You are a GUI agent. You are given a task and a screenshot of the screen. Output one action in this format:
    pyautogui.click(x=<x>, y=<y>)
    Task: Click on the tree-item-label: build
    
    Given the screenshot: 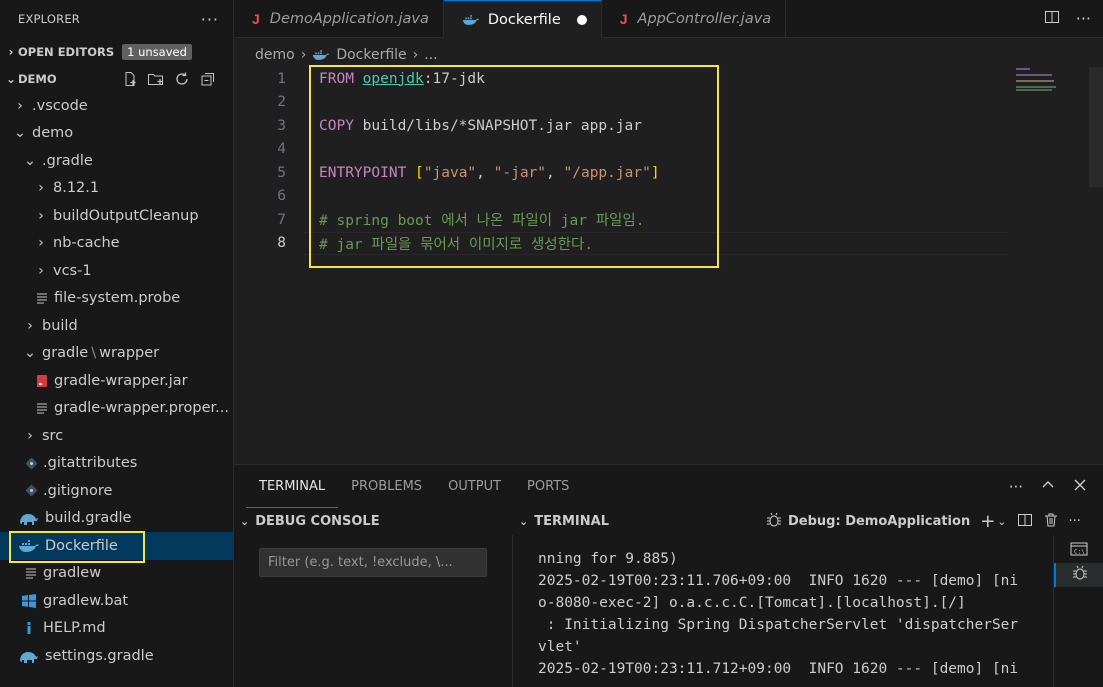 What is the action you would take?
    pyautogui.click(x=60, y=325)
    